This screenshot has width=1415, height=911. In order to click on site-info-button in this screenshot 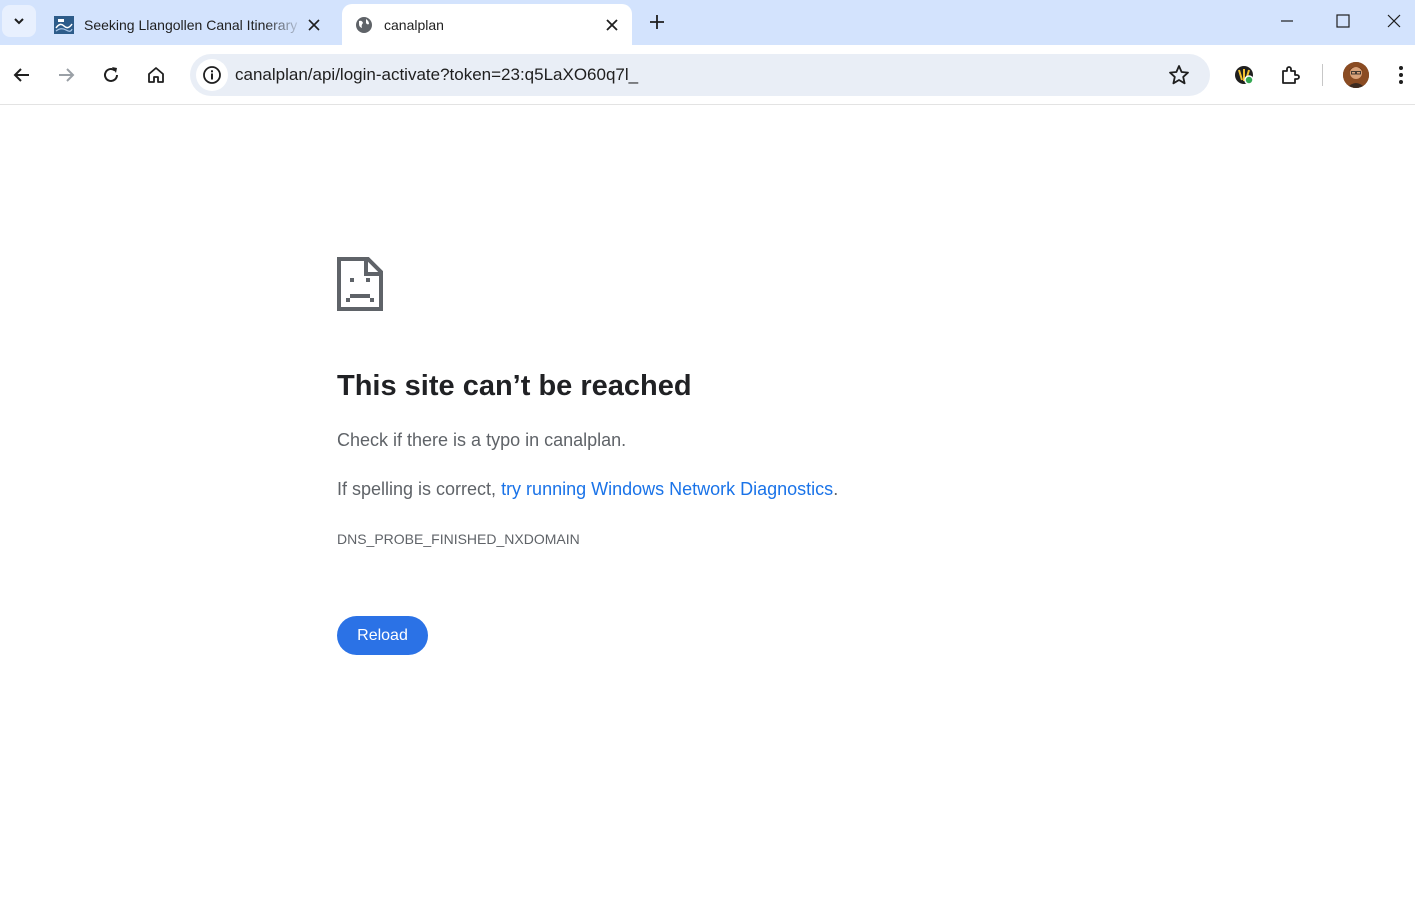, I will do `click(212, 75)`.